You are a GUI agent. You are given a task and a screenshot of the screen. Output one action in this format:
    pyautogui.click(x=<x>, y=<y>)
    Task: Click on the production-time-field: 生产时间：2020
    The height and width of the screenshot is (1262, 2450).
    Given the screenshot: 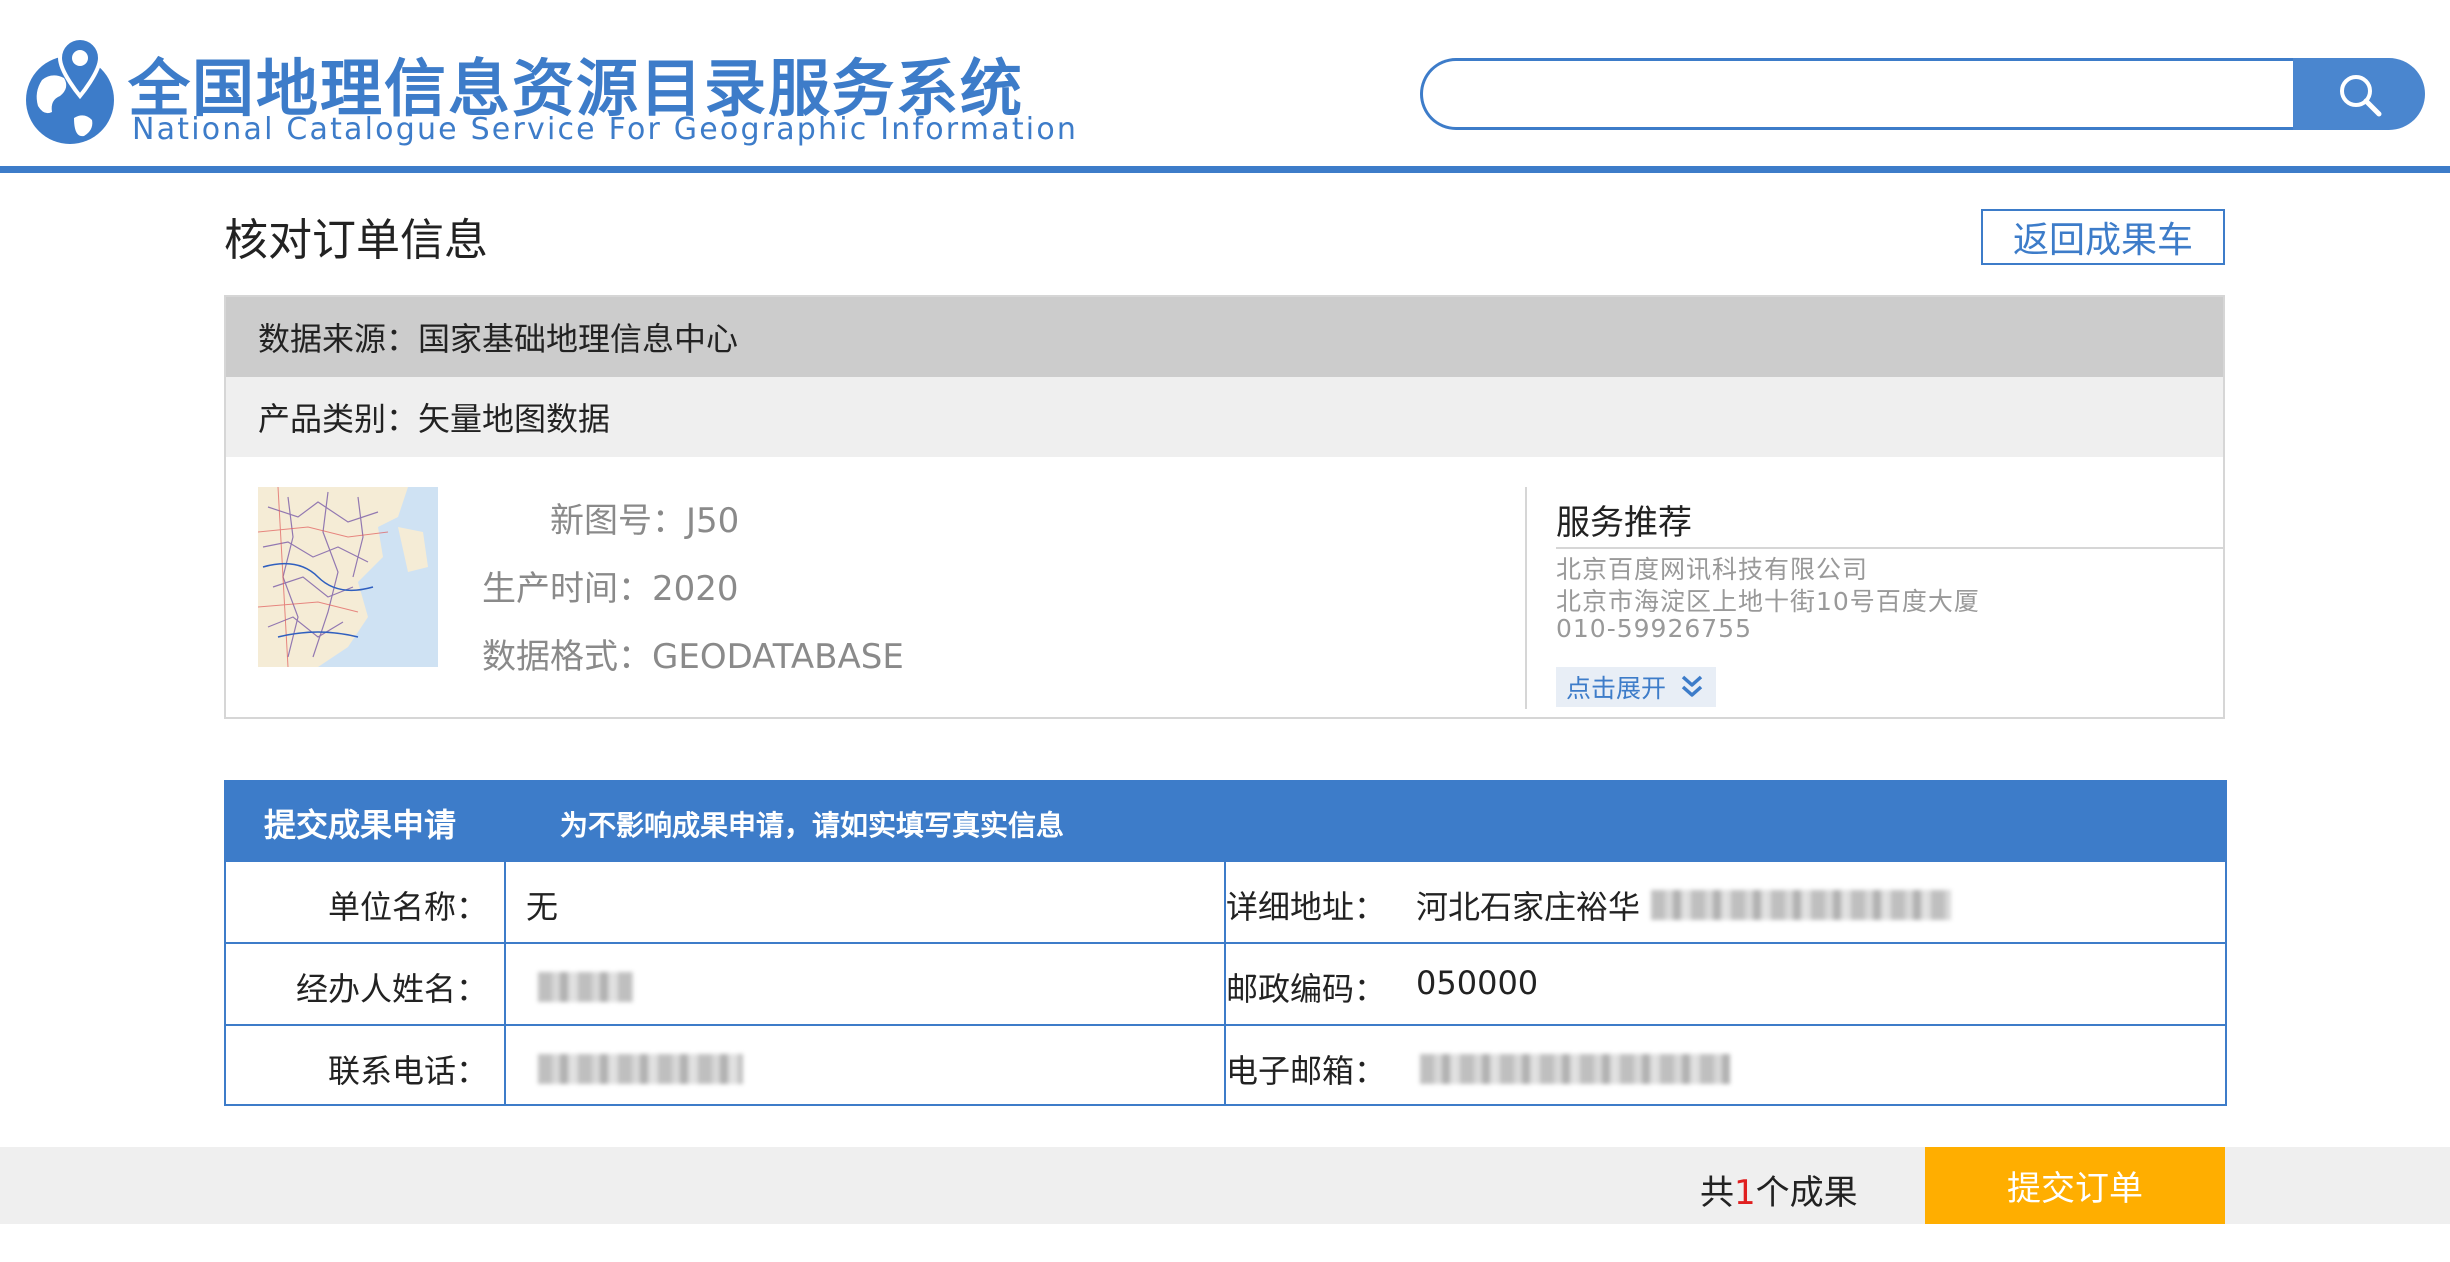 What is the action you would take?
    pyautogui.click(x=609, y=585)
    